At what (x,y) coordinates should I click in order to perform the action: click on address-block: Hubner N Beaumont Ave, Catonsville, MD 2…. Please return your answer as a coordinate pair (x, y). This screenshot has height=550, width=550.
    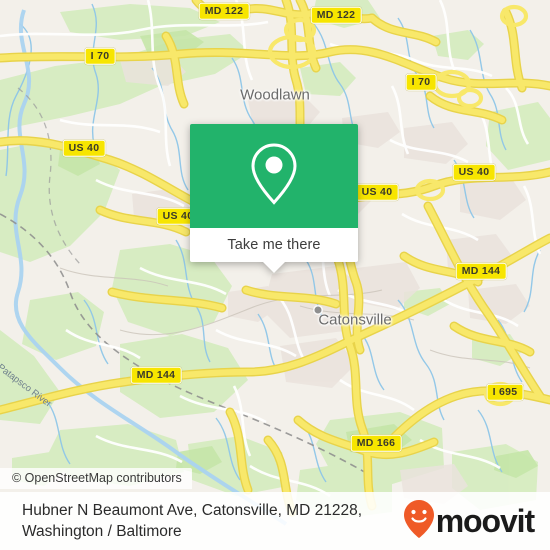
    Looking at the image, I should click on (212, 521).